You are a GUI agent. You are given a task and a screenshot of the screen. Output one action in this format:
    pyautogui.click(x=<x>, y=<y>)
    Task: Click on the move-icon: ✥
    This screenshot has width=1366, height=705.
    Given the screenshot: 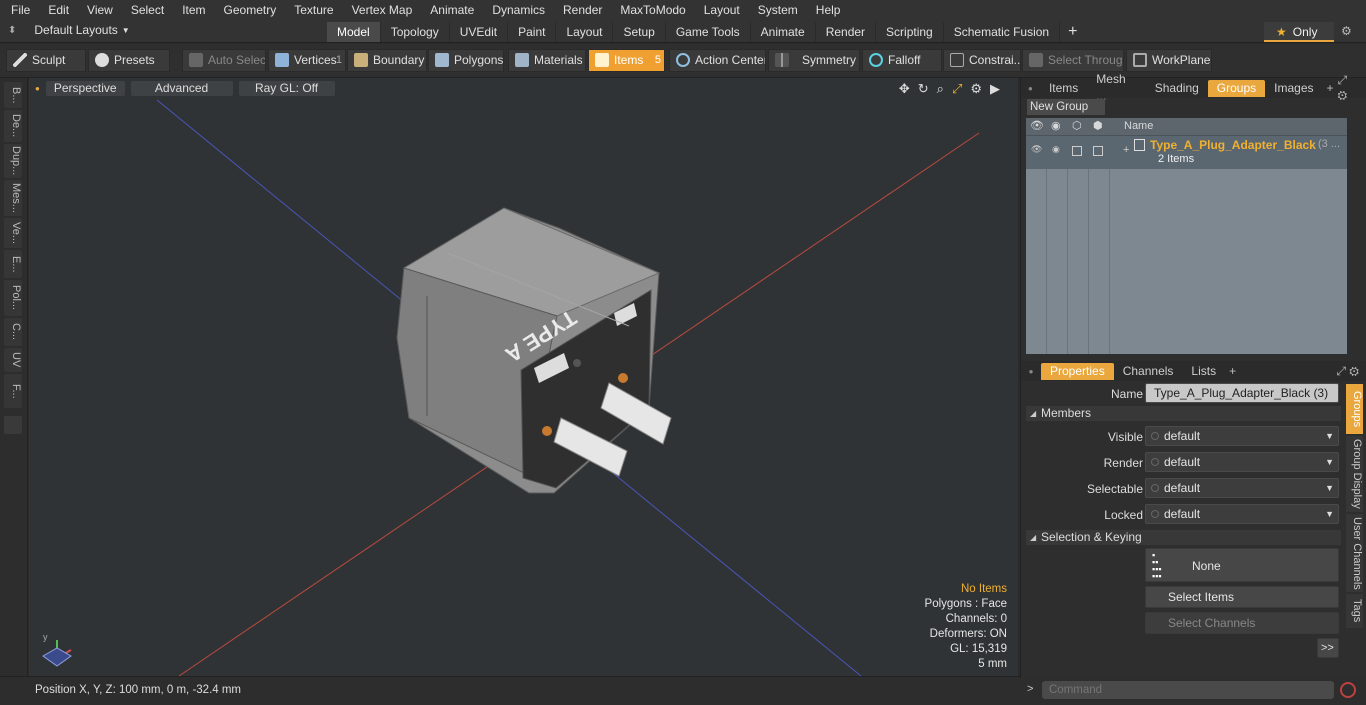 What is the action you would take?
    pyautogui.click(x=904, y=89)
    